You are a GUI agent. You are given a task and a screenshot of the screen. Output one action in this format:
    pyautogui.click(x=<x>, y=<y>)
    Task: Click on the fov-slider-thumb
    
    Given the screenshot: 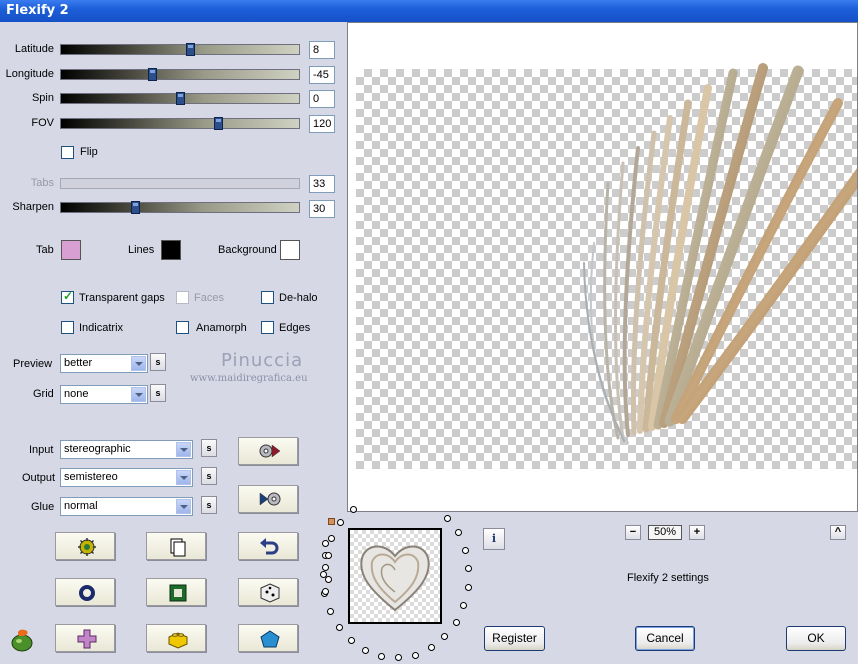 What is the action you would take?
    pyautogui.click(x=218, y=123)
    